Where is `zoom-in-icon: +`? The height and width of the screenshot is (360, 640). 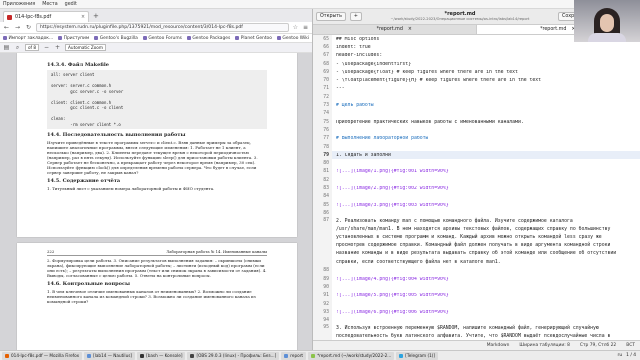 zoom-in-icon: + is located at coordinates (57, 47).